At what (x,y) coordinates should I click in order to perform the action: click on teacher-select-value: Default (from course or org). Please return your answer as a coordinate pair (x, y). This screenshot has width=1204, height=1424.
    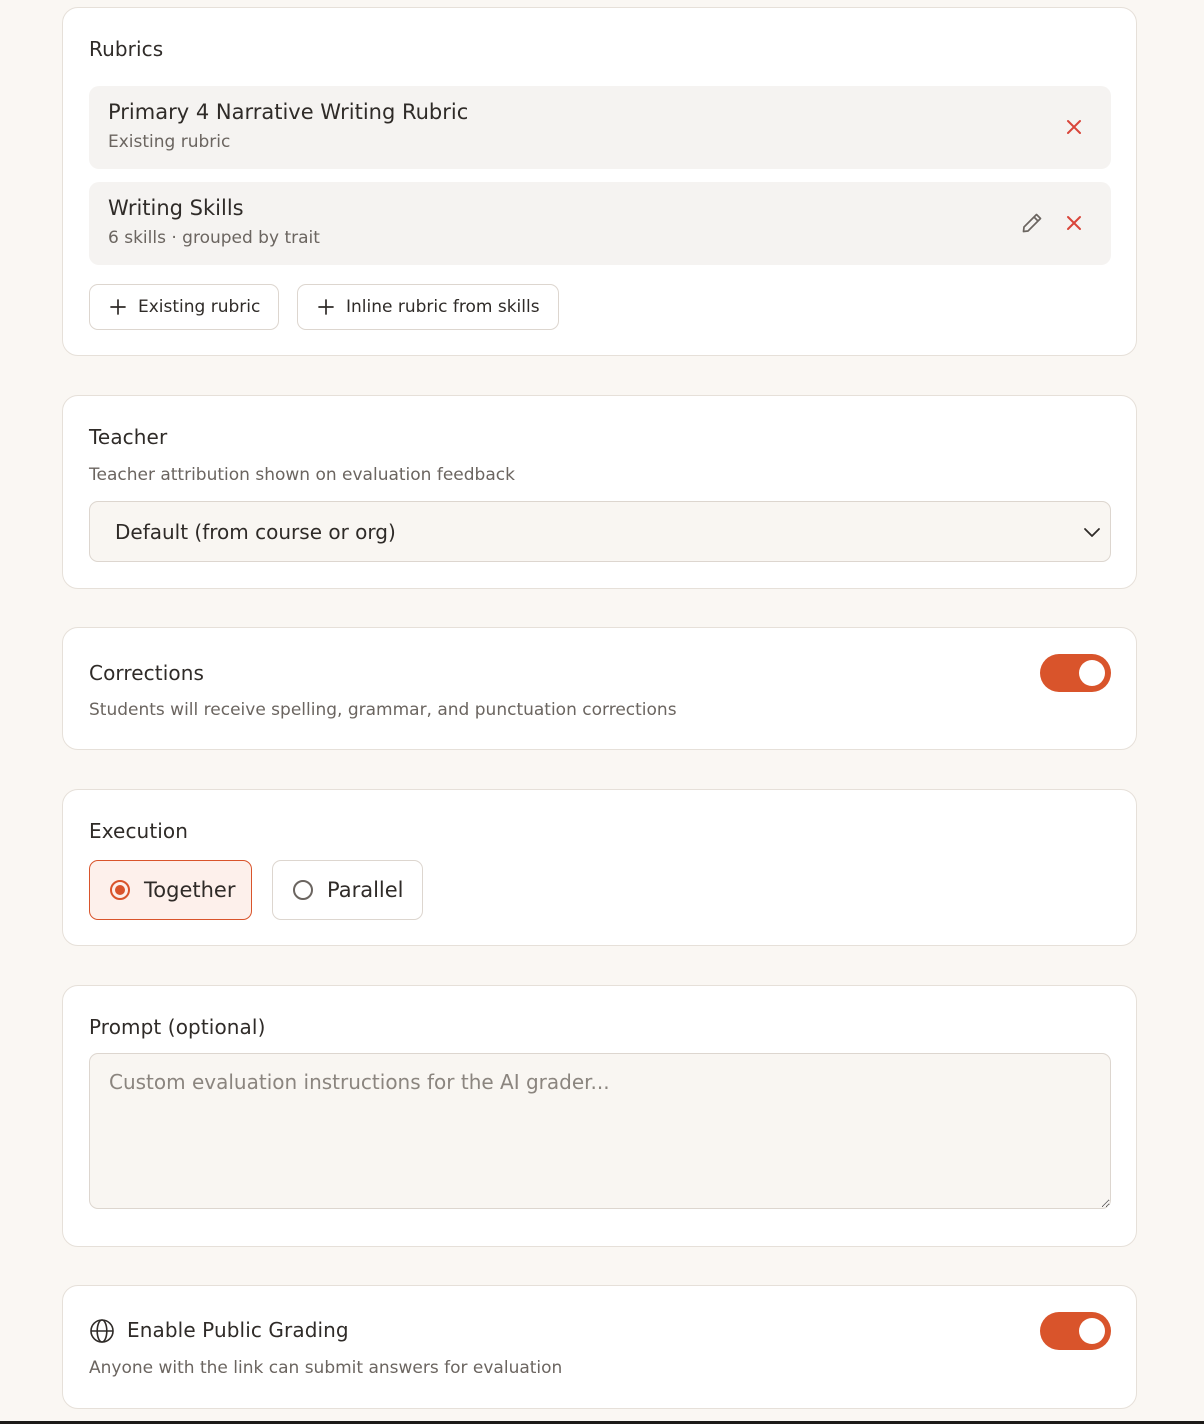
    Looking at the image, I should click on (255, 532).